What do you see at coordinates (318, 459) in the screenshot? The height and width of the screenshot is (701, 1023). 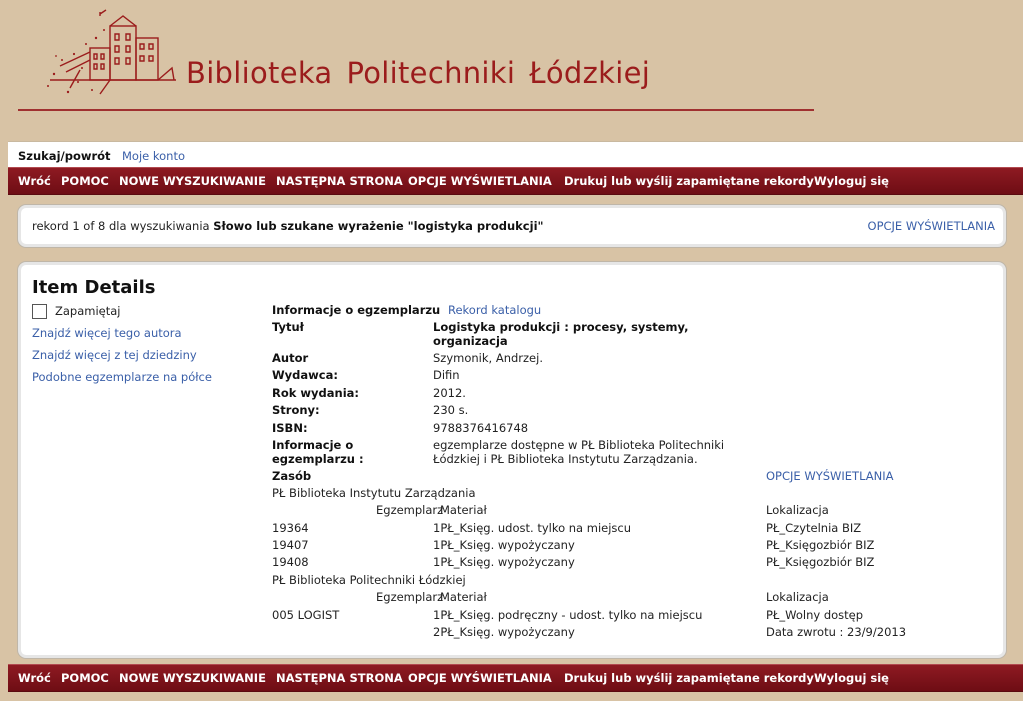 I see `field-label: egzemplarzu :` at bounding box center [318, 459].